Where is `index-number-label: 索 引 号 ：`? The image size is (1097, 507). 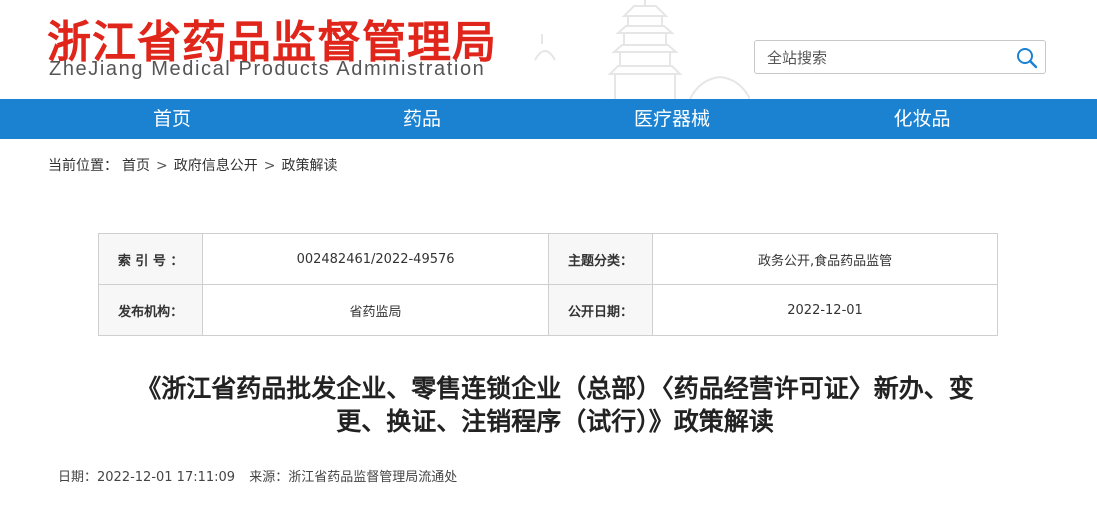
index-number-label: 索 引 号 ： is located at coordinates (150, 259).